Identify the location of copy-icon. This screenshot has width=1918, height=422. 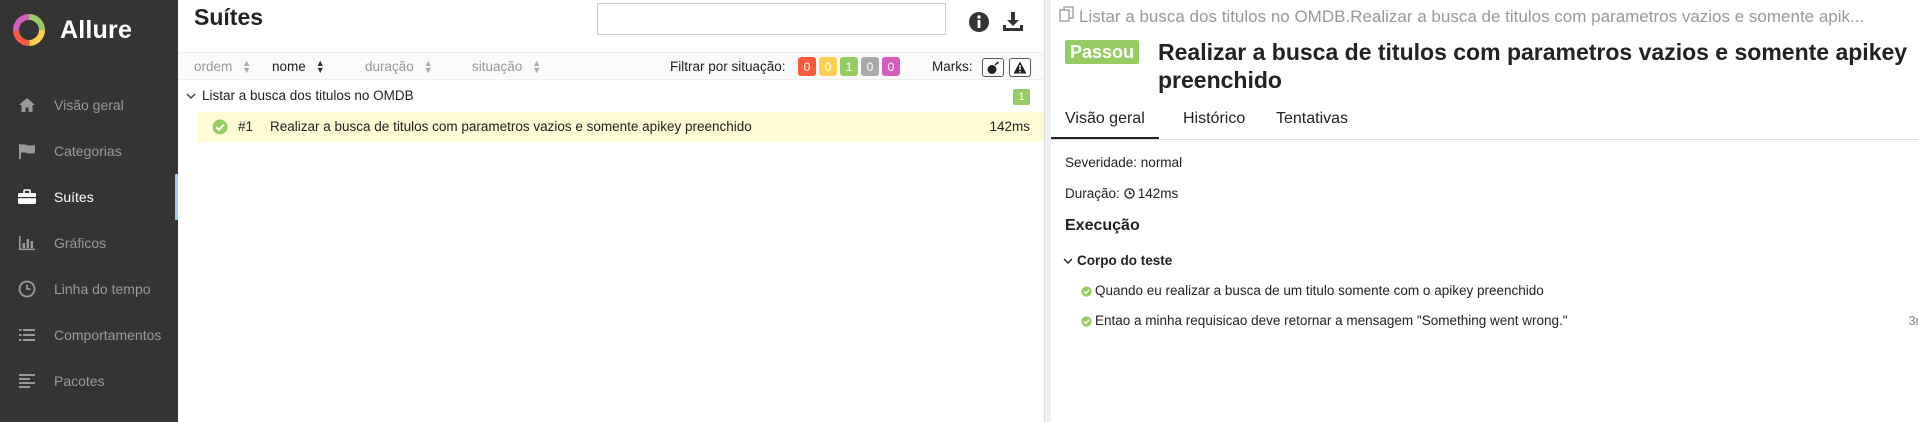
(1067, 16).